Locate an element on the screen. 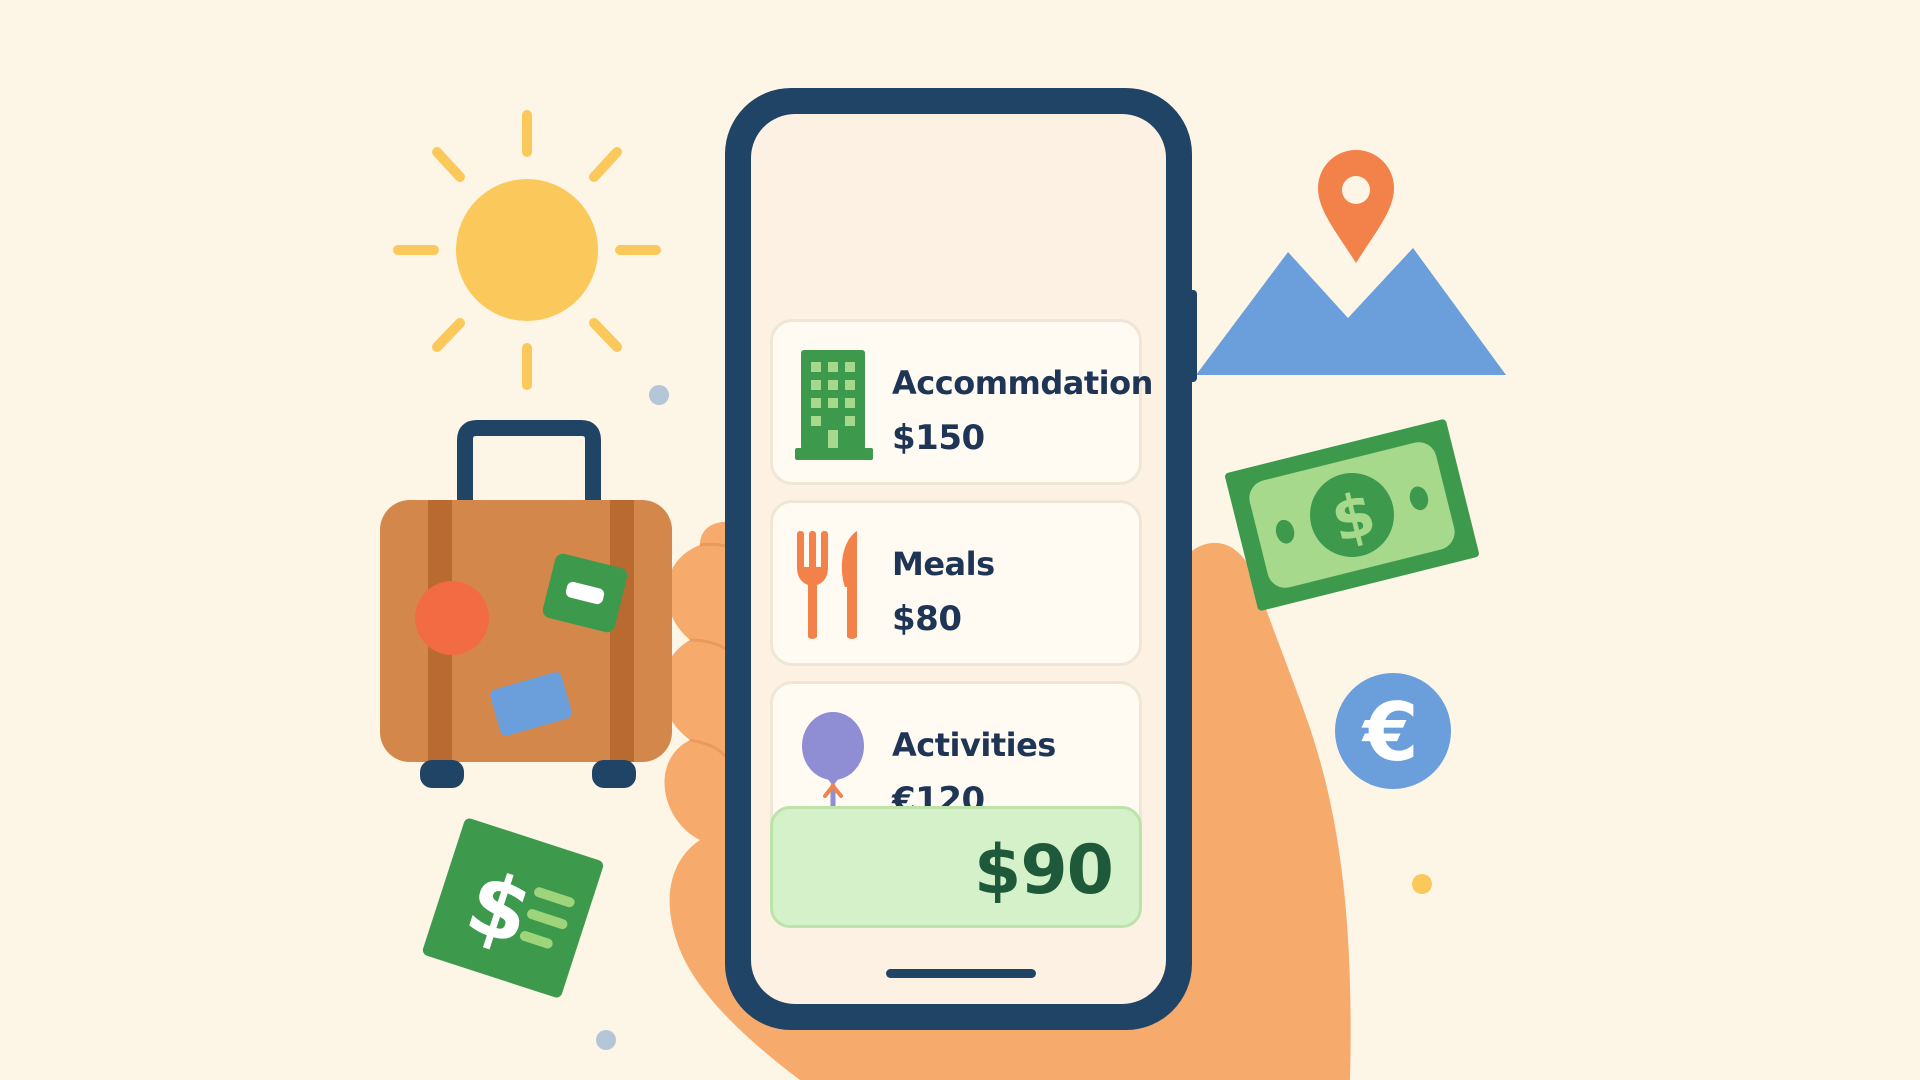 The height and width of the screenshot is (1080, 1920). fork-knife-icon is located at coordinates (827, 585).